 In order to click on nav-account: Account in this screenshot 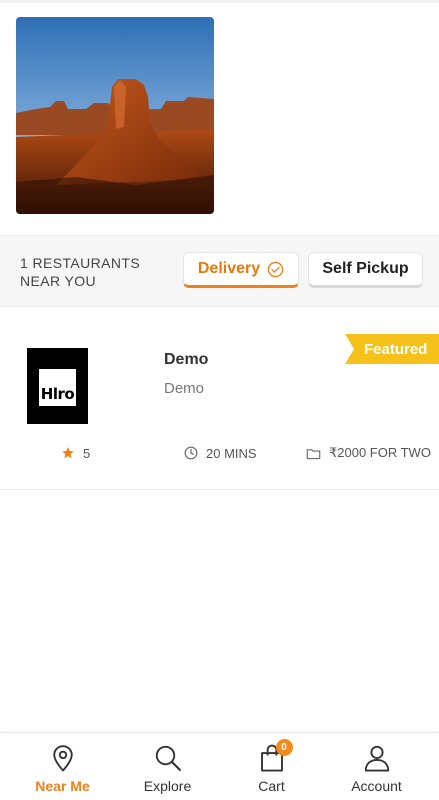, I will do `click(376, 766)`.